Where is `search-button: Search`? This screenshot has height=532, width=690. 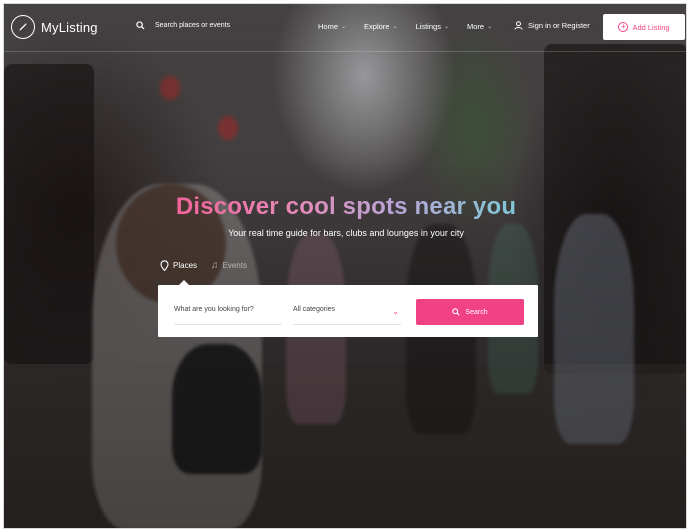
search-button: Search is located at coordinates (470, 312).